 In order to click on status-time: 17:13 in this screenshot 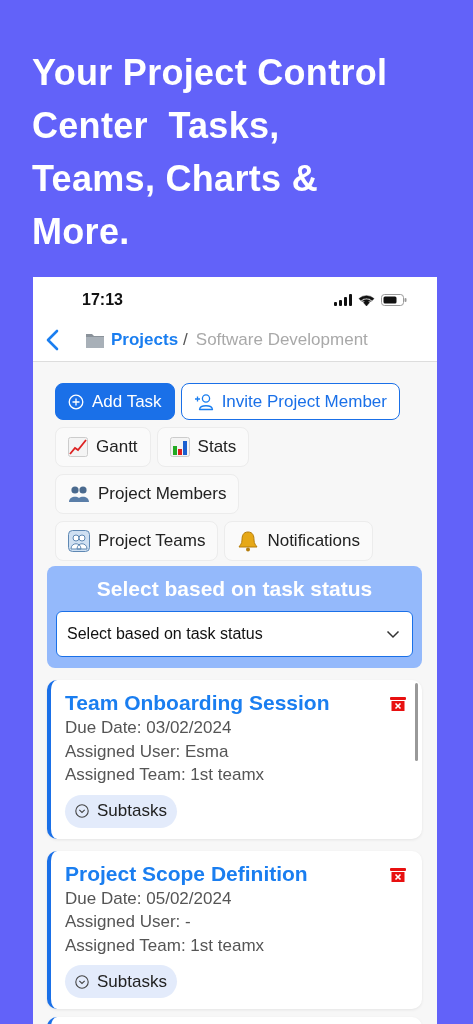, I will do `click(102, 300)`.